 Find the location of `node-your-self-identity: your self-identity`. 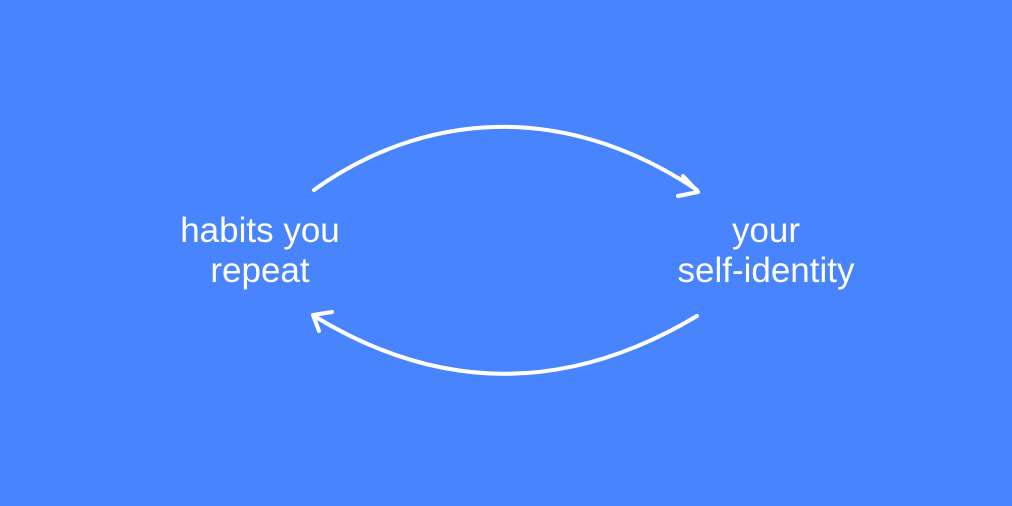

node-your-self-identity: your self-identity is located at coordinates (766, 251).